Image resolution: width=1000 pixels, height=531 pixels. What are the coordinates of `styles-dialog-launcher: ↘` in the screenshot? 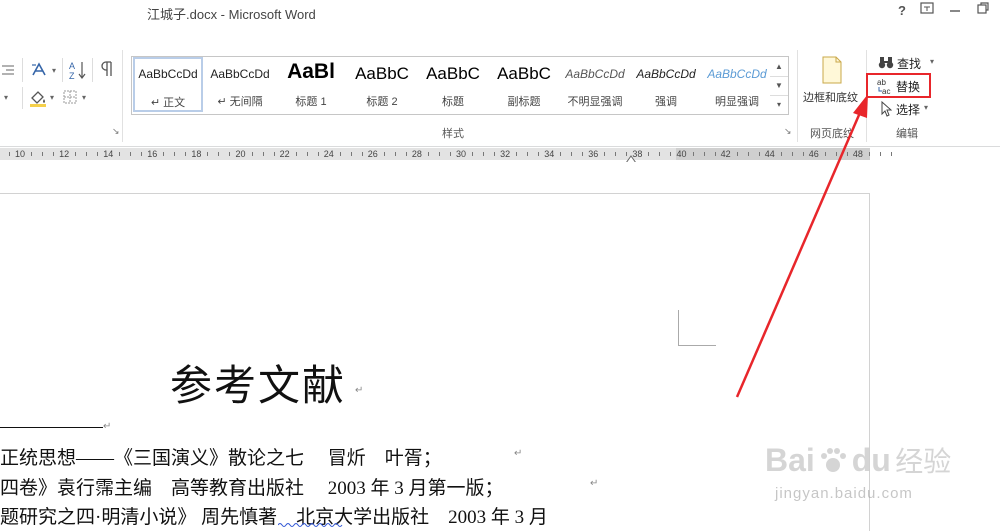 It's located at (788, 131).